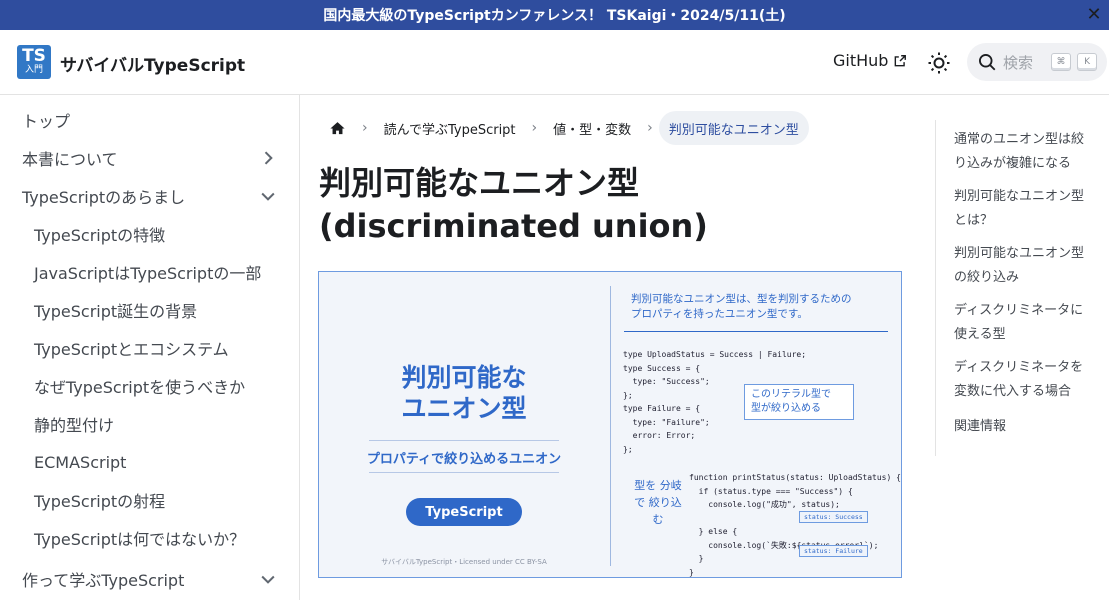 This screenshot has height=600, width=1109. I want to click on toc-item: 関連情報, so click(1026, 427).